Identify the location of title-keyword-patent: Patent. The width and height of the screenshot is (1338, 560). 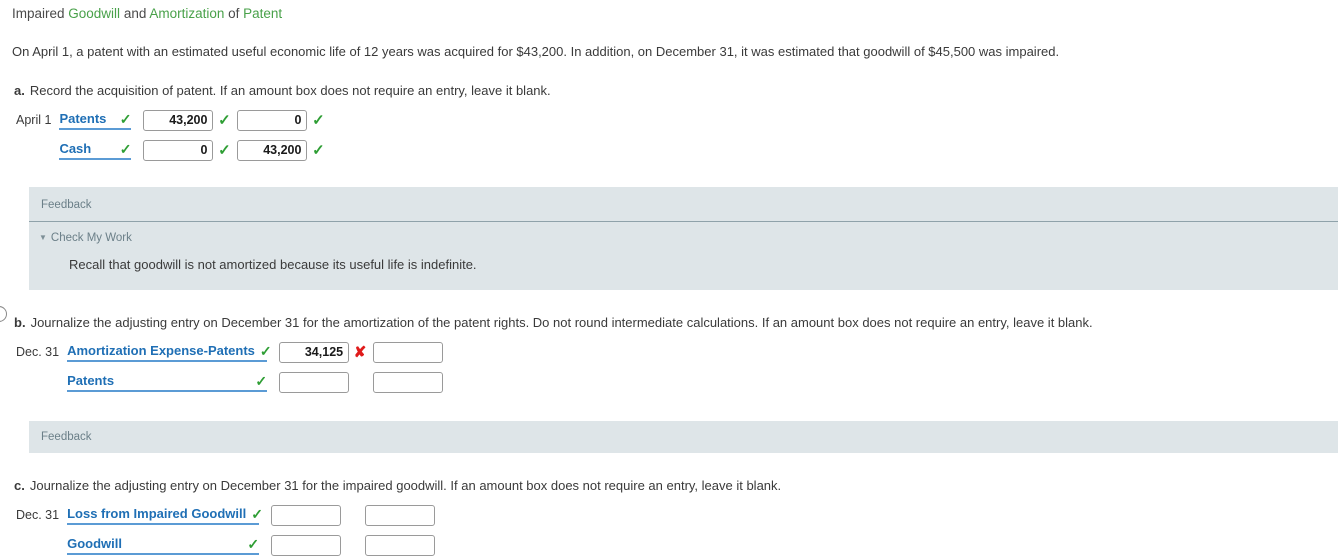
(263, 13).